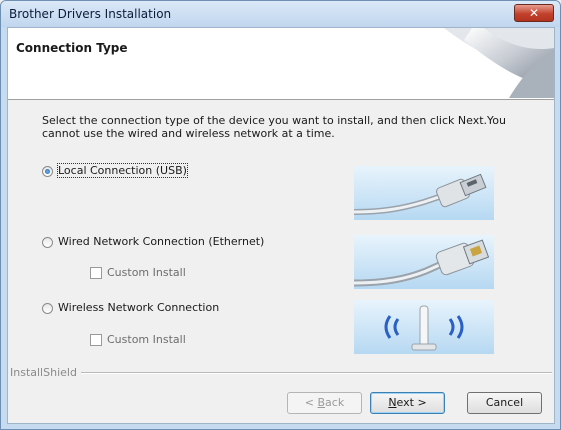  I want to click on next-button: Next >, so click(407, 403).